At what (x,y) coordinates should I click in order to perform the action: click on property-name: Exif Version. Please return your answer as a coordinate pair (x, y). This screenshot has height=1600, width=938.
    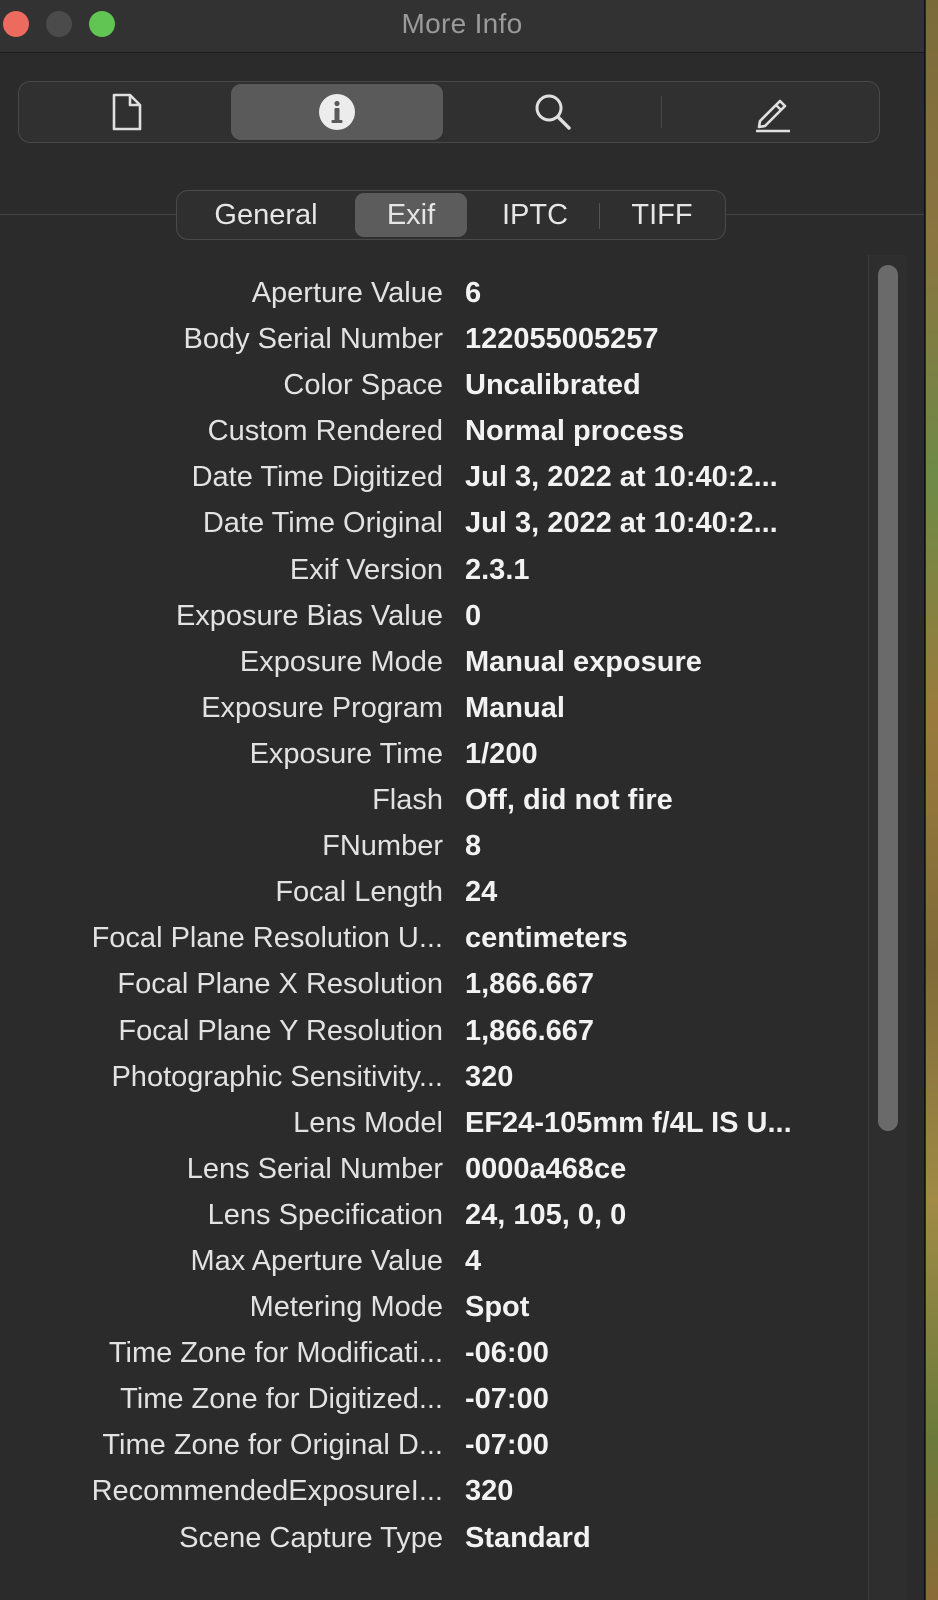
    Looking at the image, I should click on (366, 569).